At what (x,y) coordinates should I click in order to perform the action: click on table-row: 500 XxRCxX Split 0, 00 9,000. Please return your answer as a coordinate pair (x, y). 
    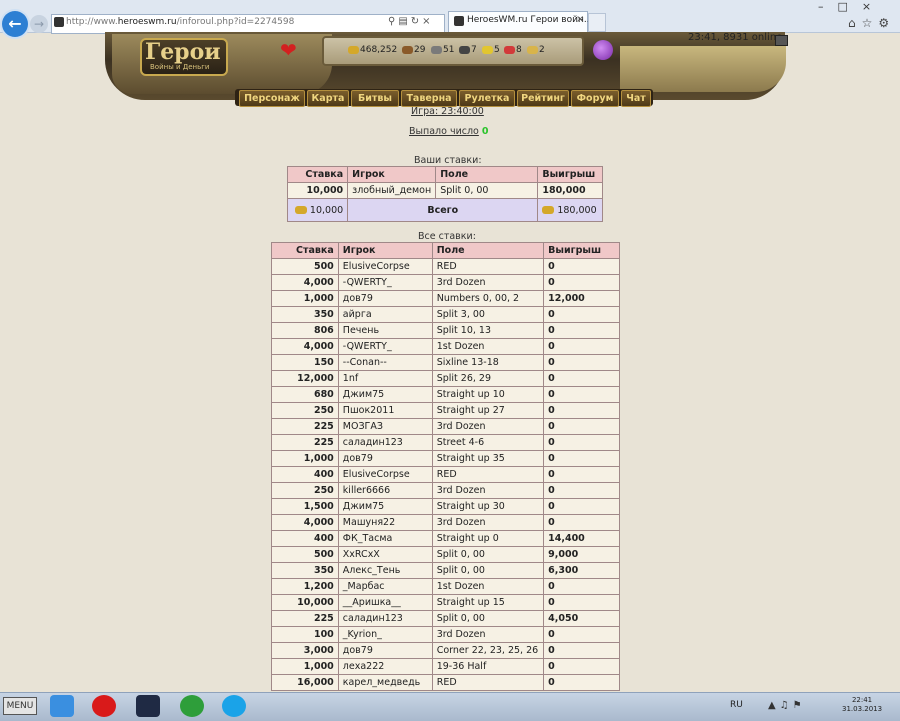
    Looking at the image, I should click on (445, 554).